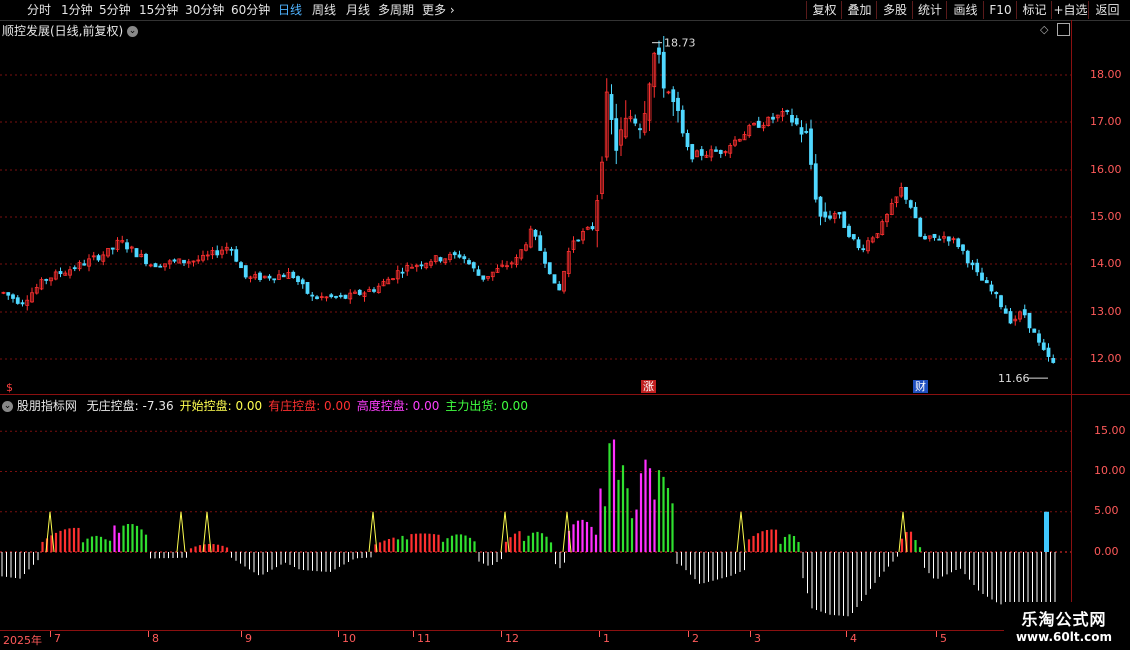 This screenshot has width=1130, height=650. What do you see at coordinates (859, 10) in the screenshot?
I see `toolbar-button-1: 叠加` at bounding box center [859, 10].